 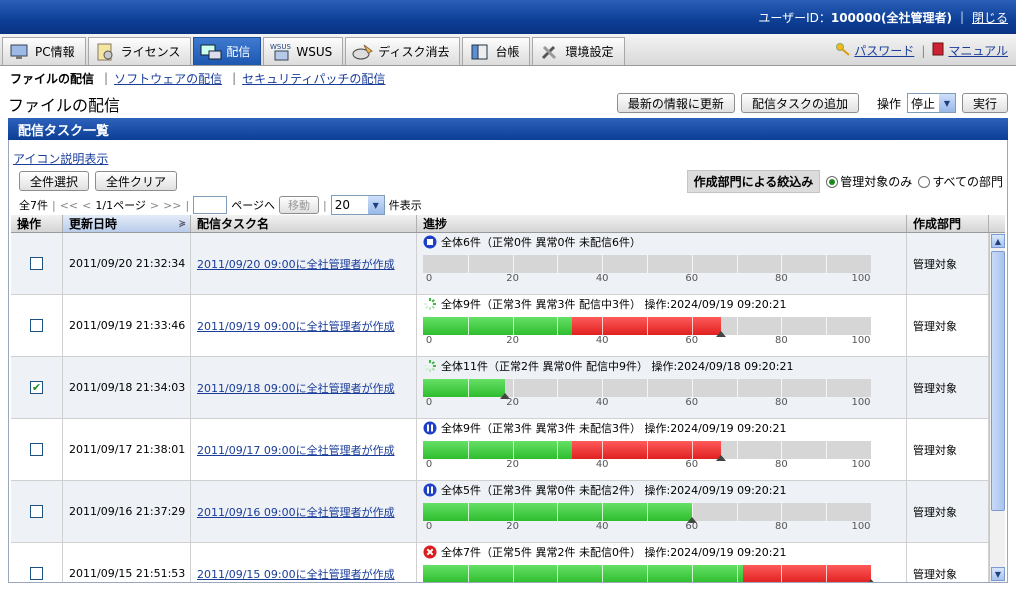 What do you see at coordinates (296, 326) in the screenshot?
I see `task-name-link: 2011/09/19 09:00に全社管理者が作成` at bounding box center [296, 326].